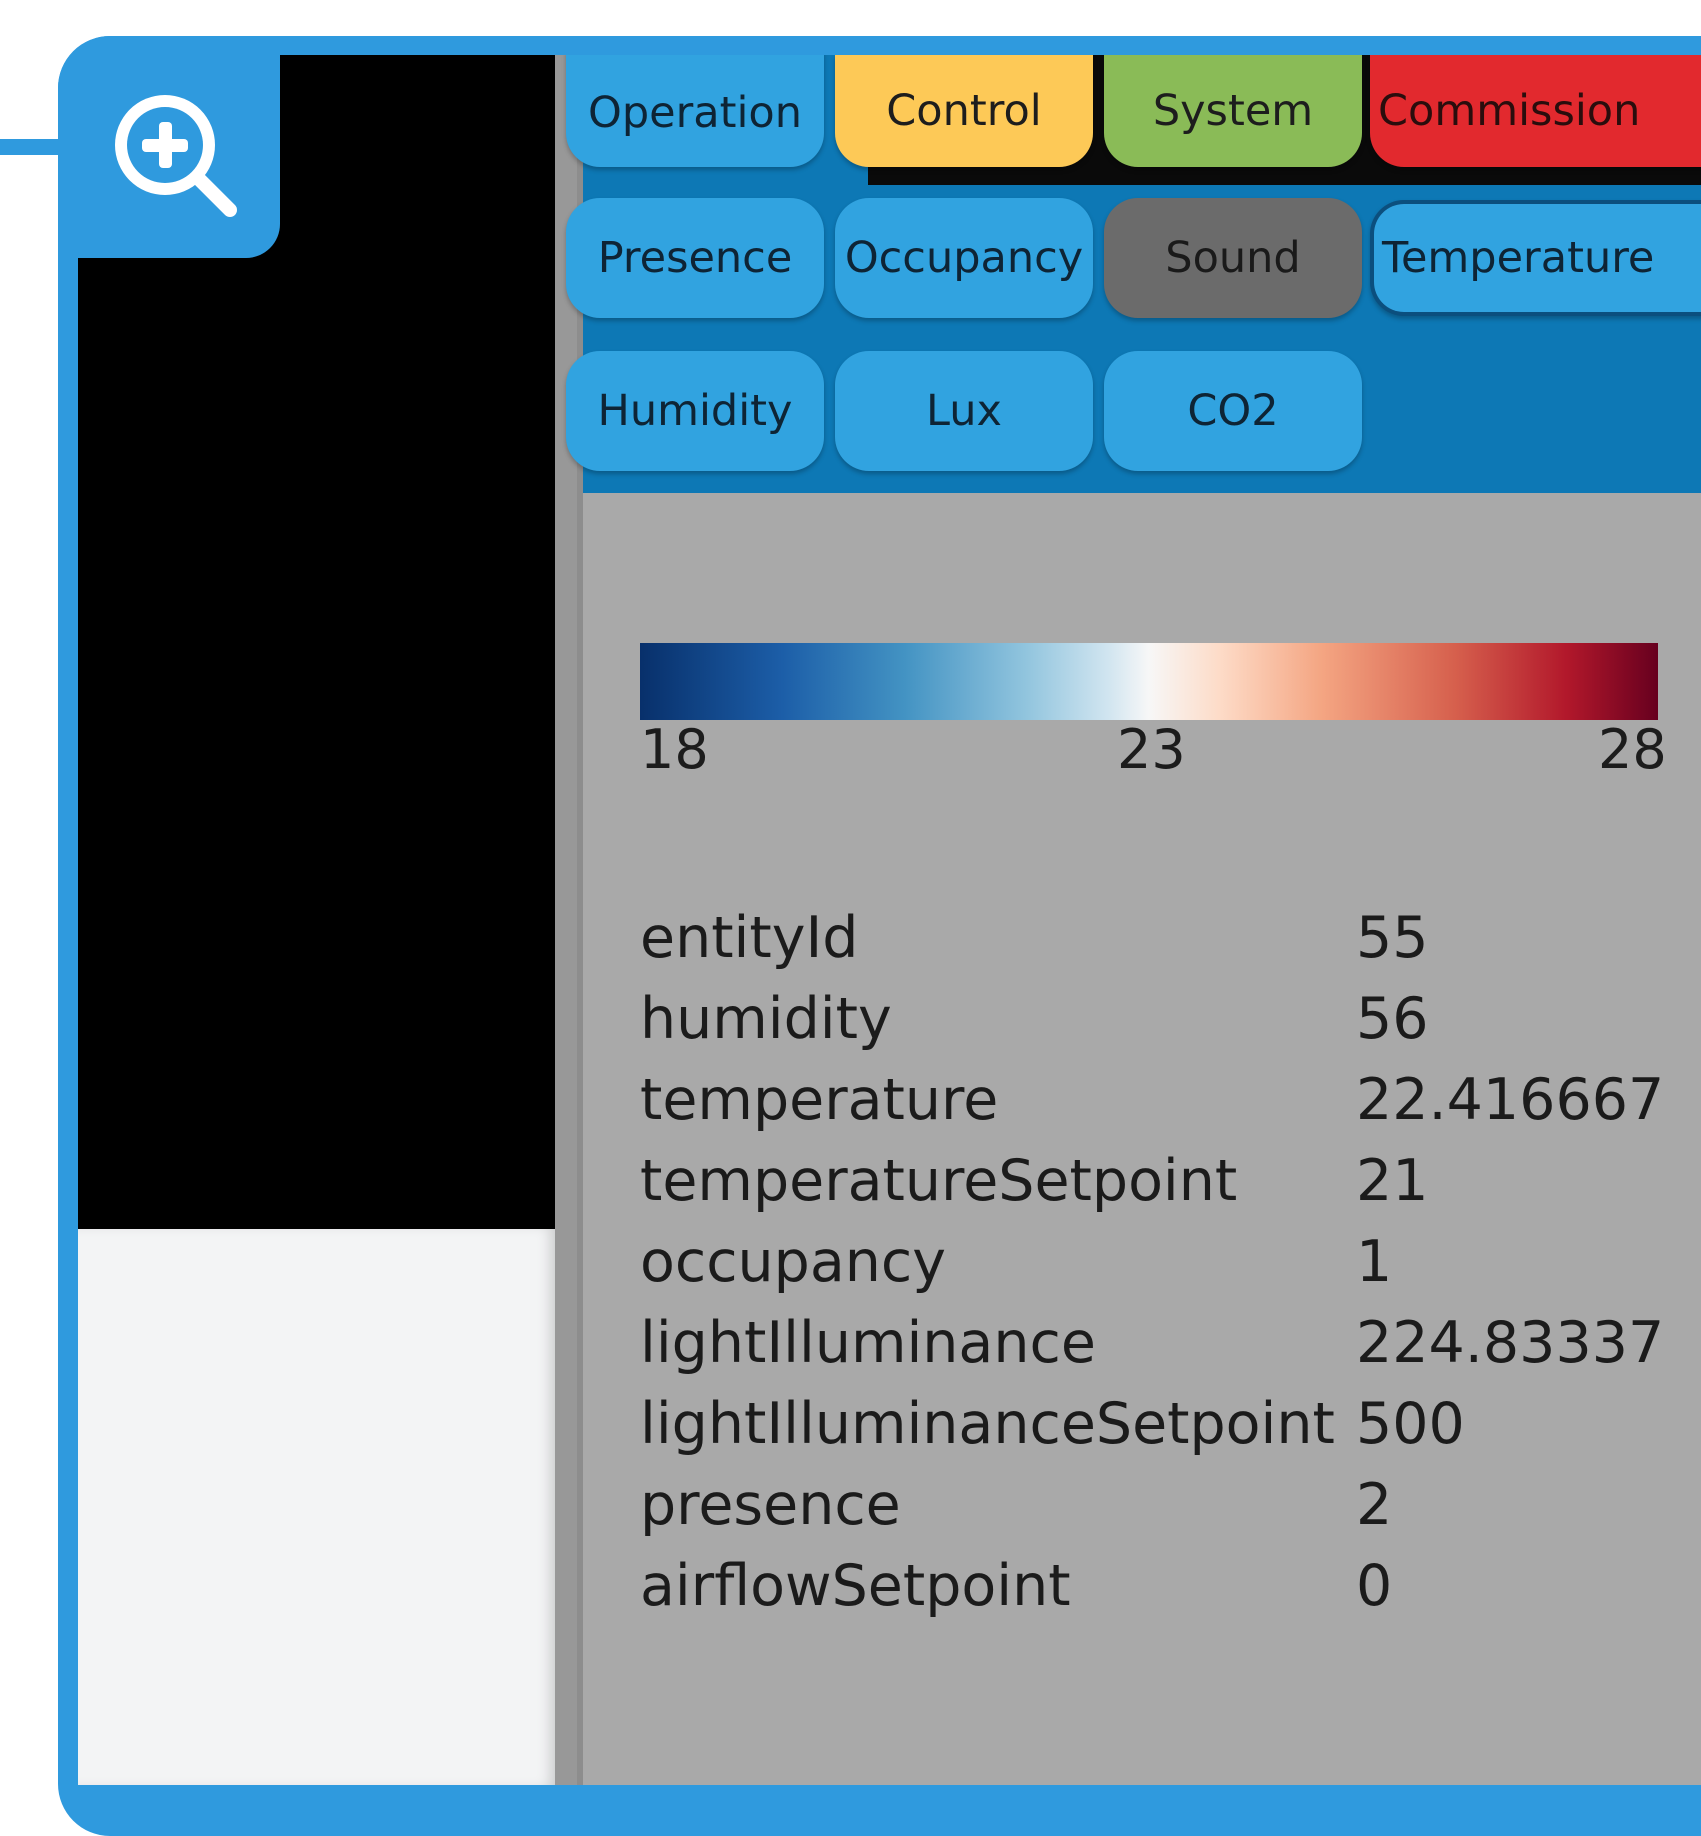 The width and height of the screenshot is (1701, 1836). I want to click on tab-control: Control, so click(964, 111).